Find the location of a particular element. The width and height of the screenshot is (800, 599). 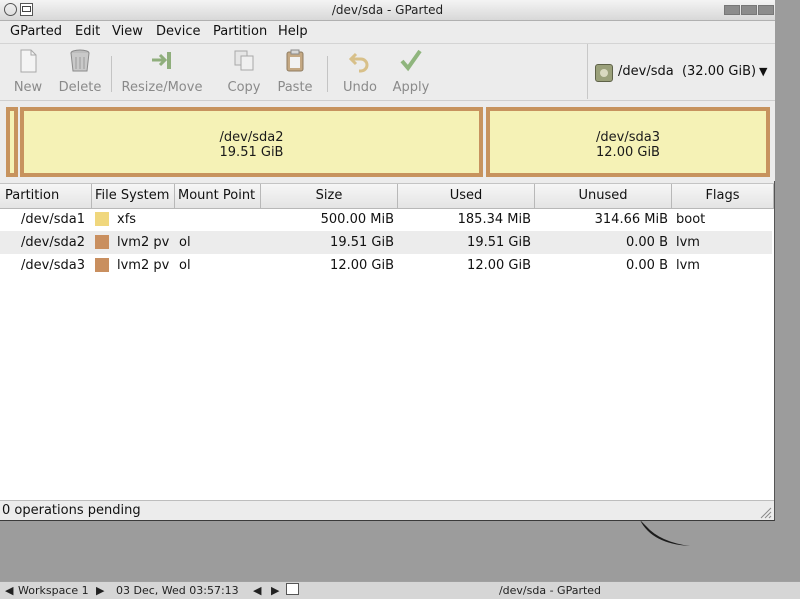

copy-icon is located at coordinates (244, 60).